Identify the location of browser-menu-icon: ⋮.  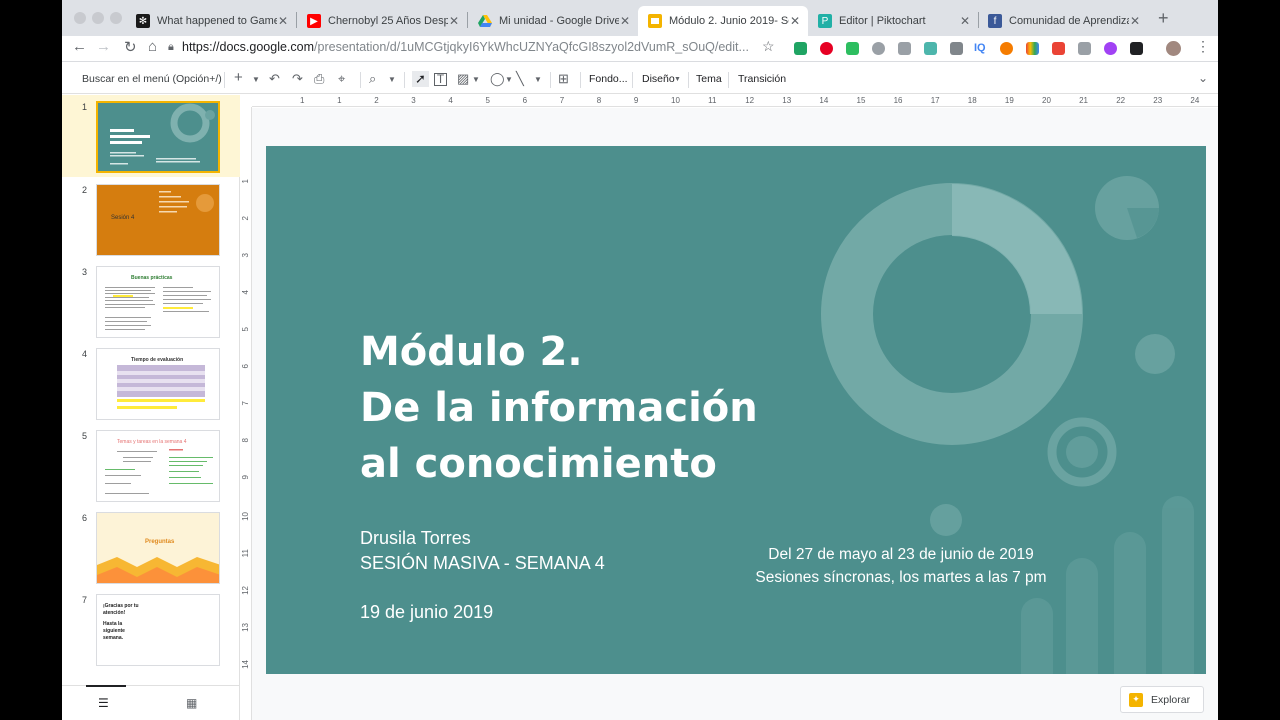
(1203, 46).